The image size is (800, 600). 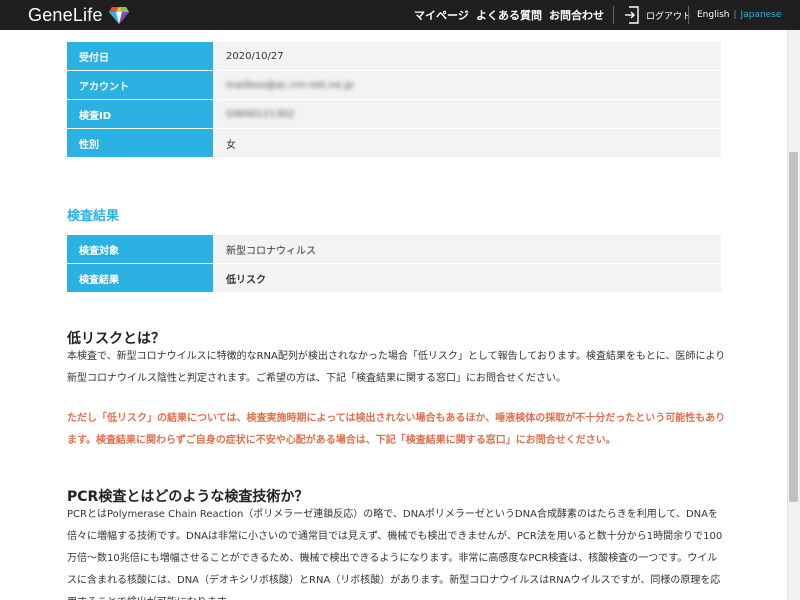 I want to click on nav-faq-link: よくある質問, so click(x=509, y=15).